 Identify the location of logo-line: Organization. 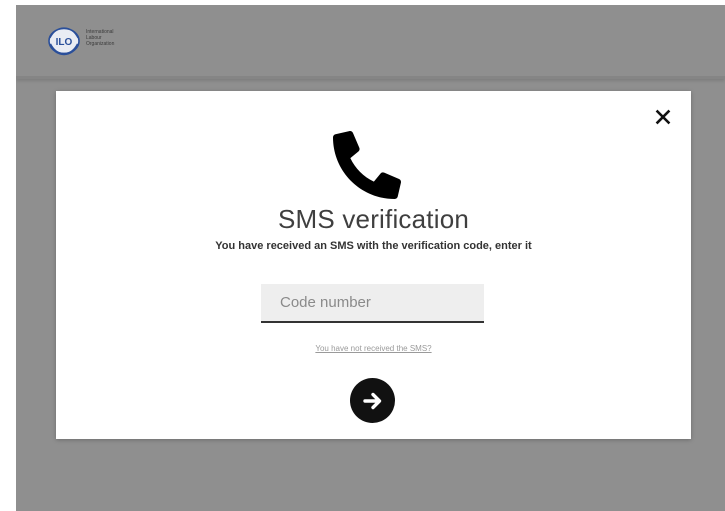
(100, 44).